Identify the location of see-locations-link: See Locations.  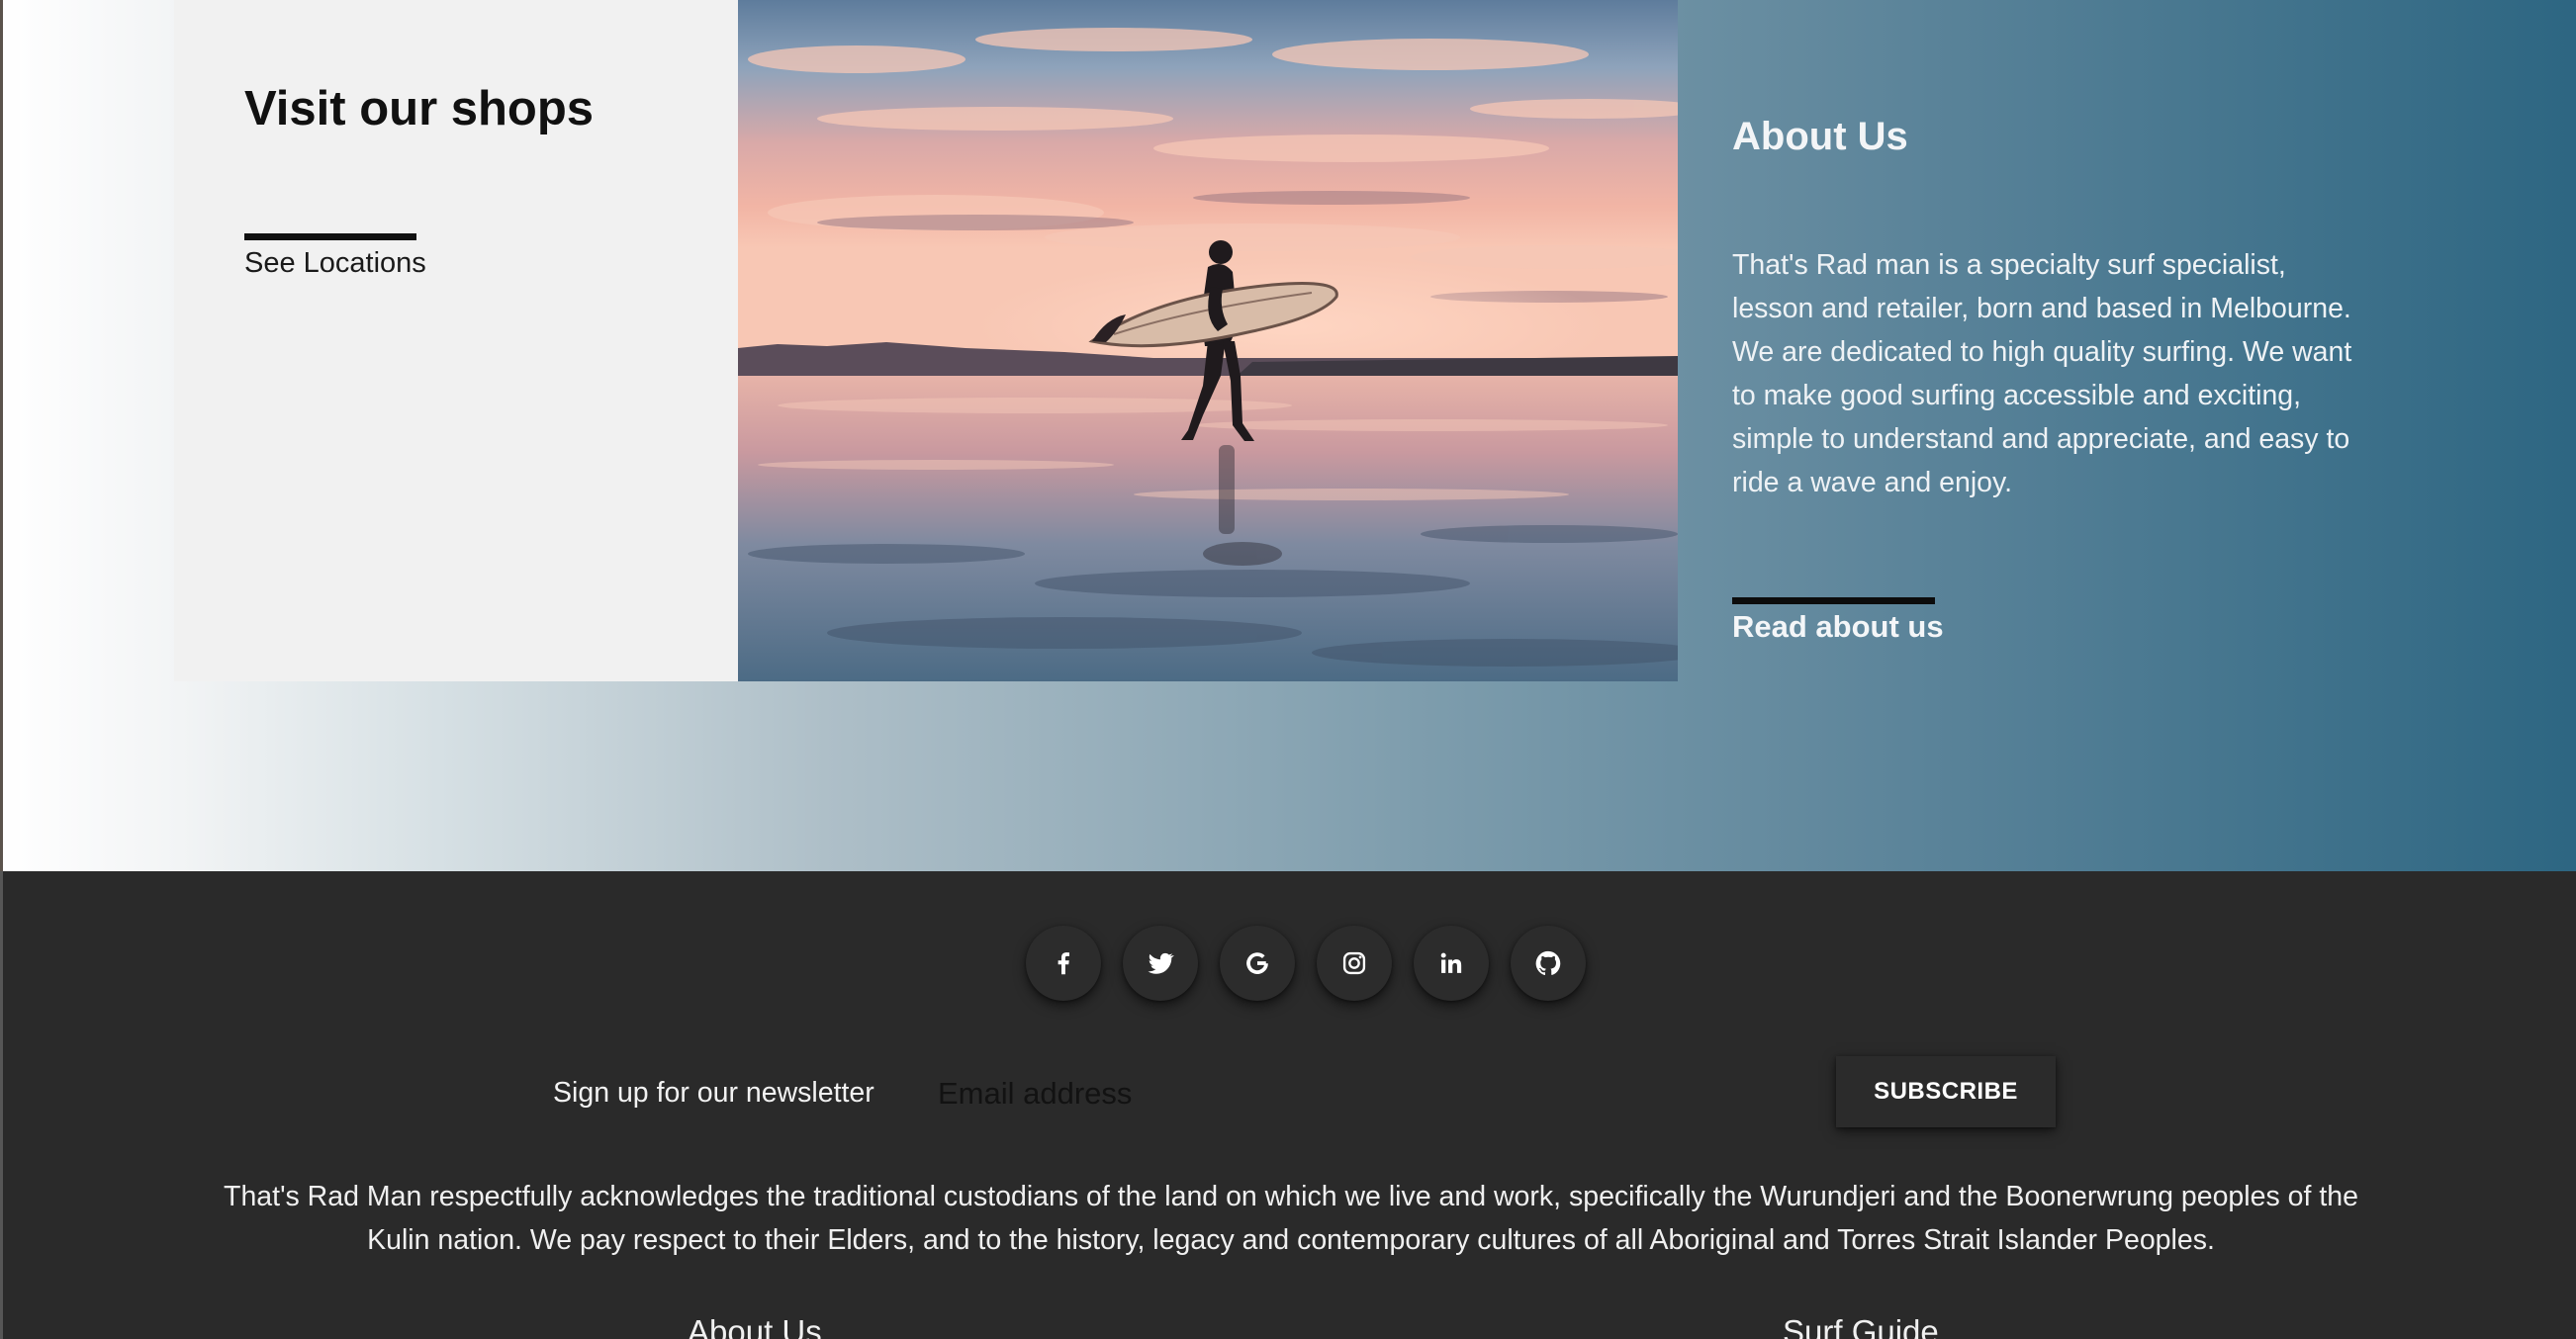
(335, 263).